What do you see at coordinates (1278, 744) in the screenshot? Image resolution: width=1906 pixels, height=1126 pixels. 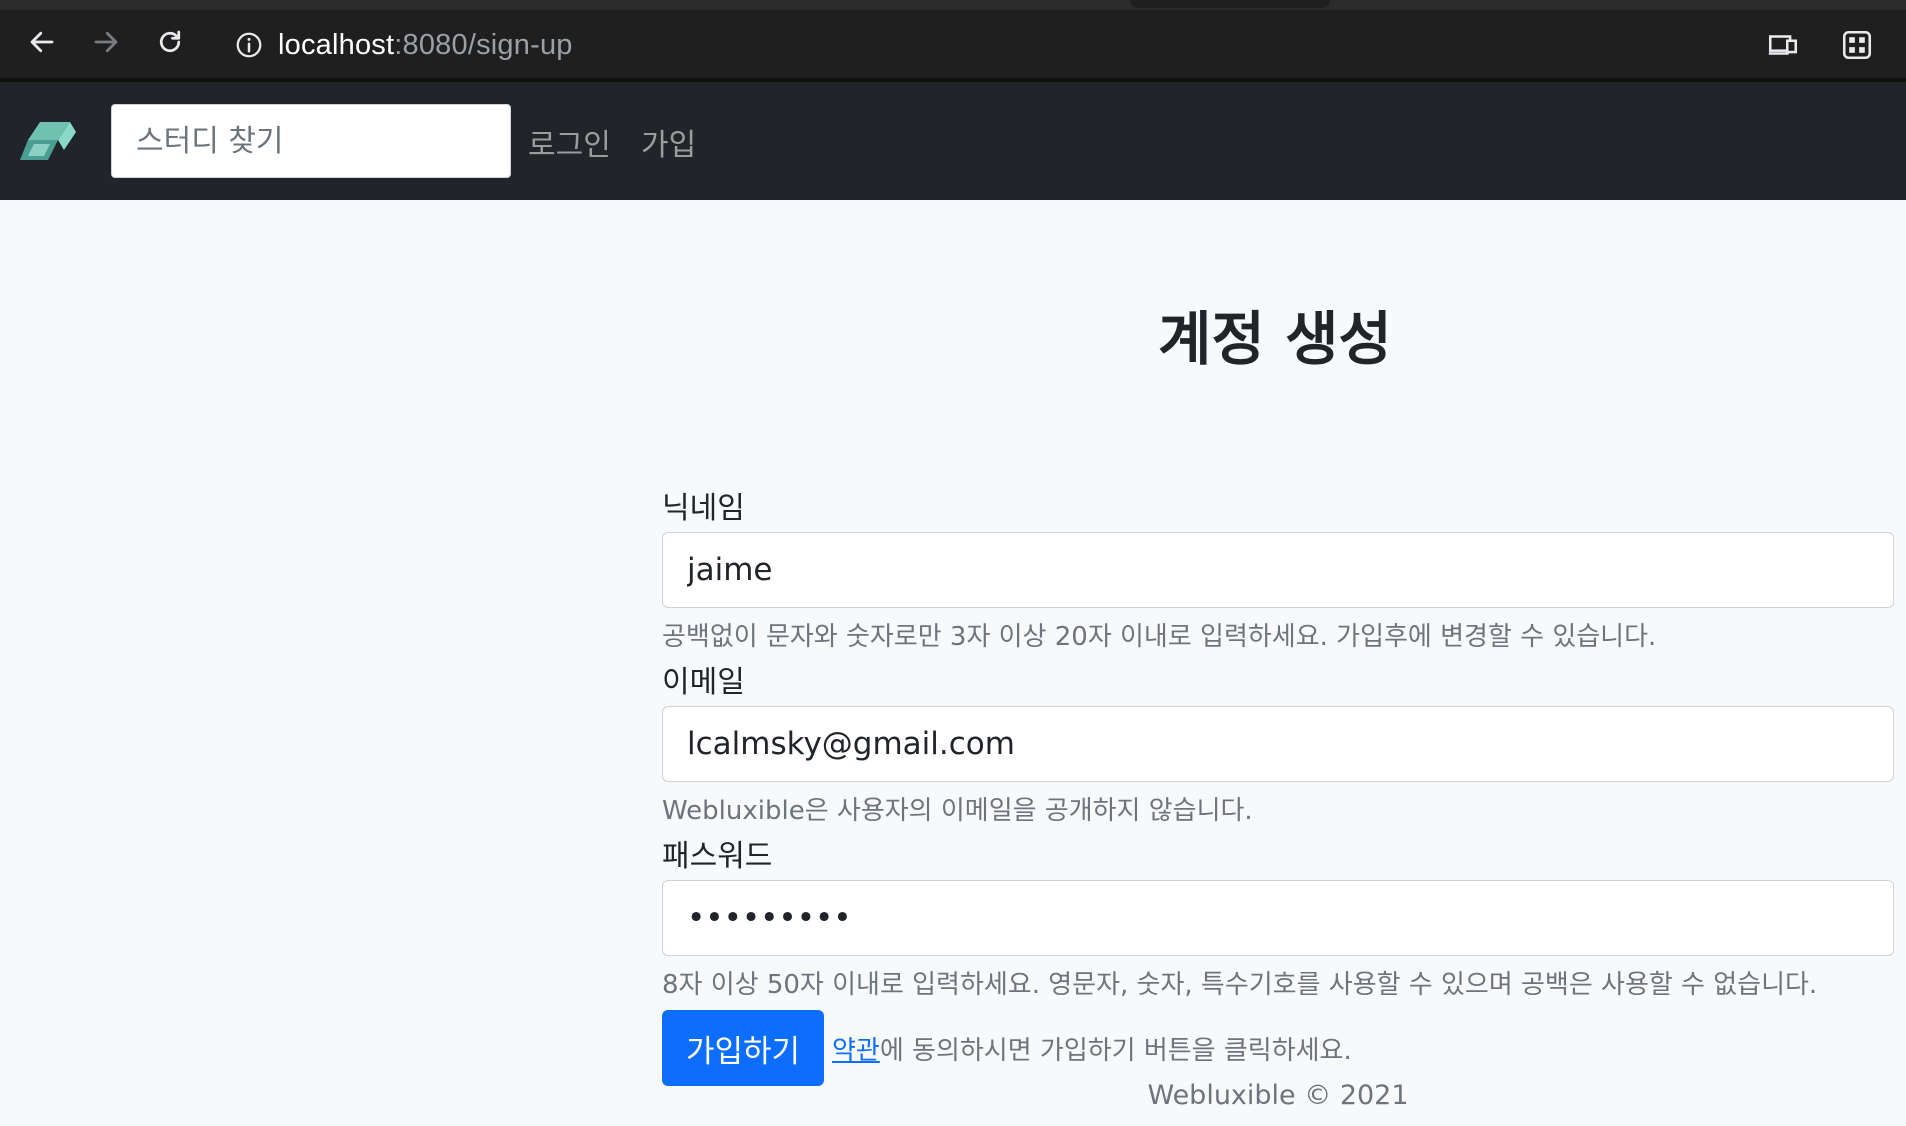 I see `email-input` at bounding box center [1278, 744].